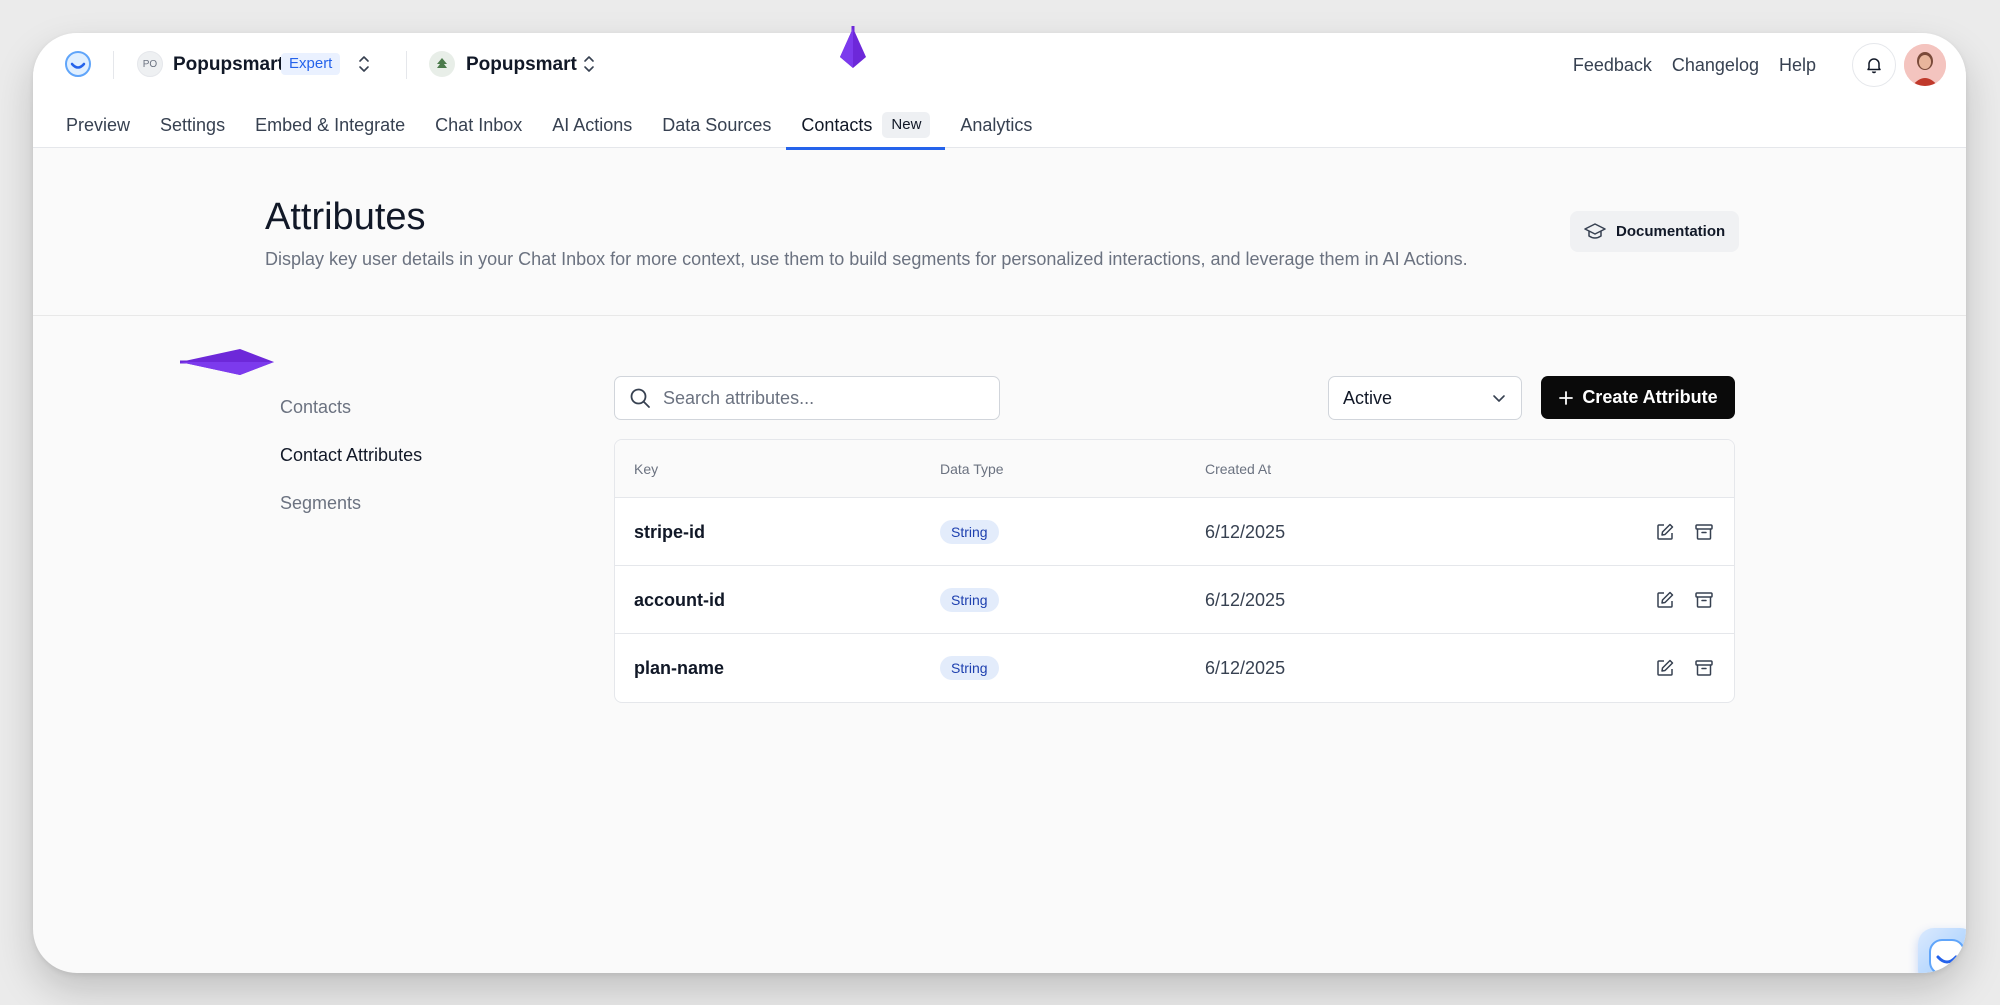  I want to click on plan-badge: Expert, so click(311, 64).